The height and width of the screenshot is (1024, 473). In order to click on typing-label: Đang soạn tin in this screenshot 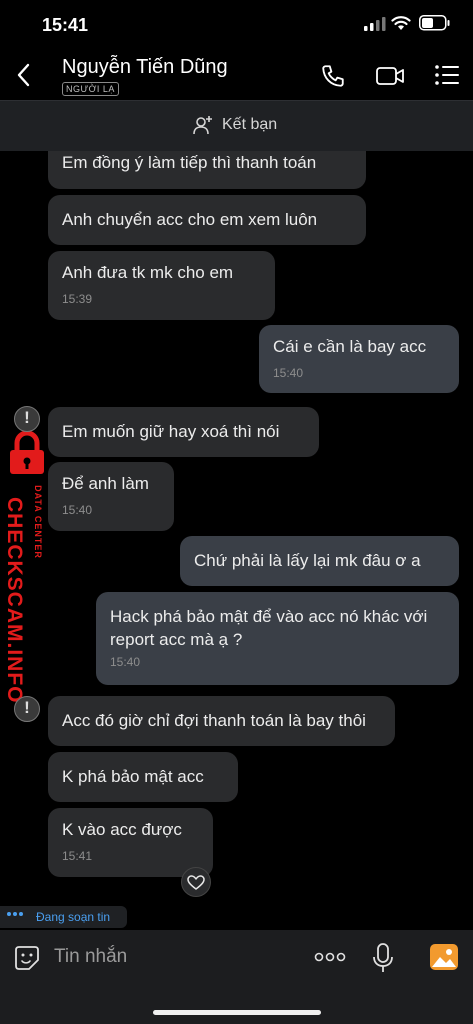, I will do `click(73, 917)`.